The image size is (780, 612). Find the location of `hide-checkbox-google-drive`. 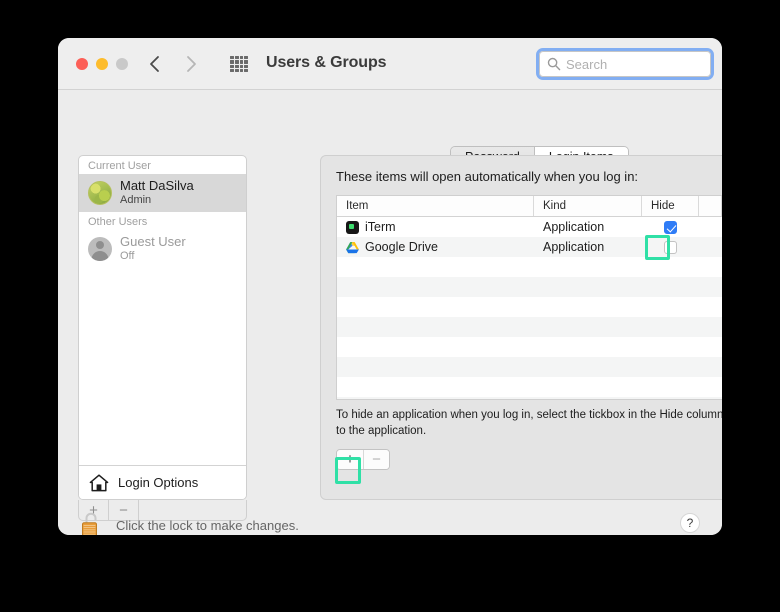

hide-checkbox-google-drive is located at coordinates (670, 247).